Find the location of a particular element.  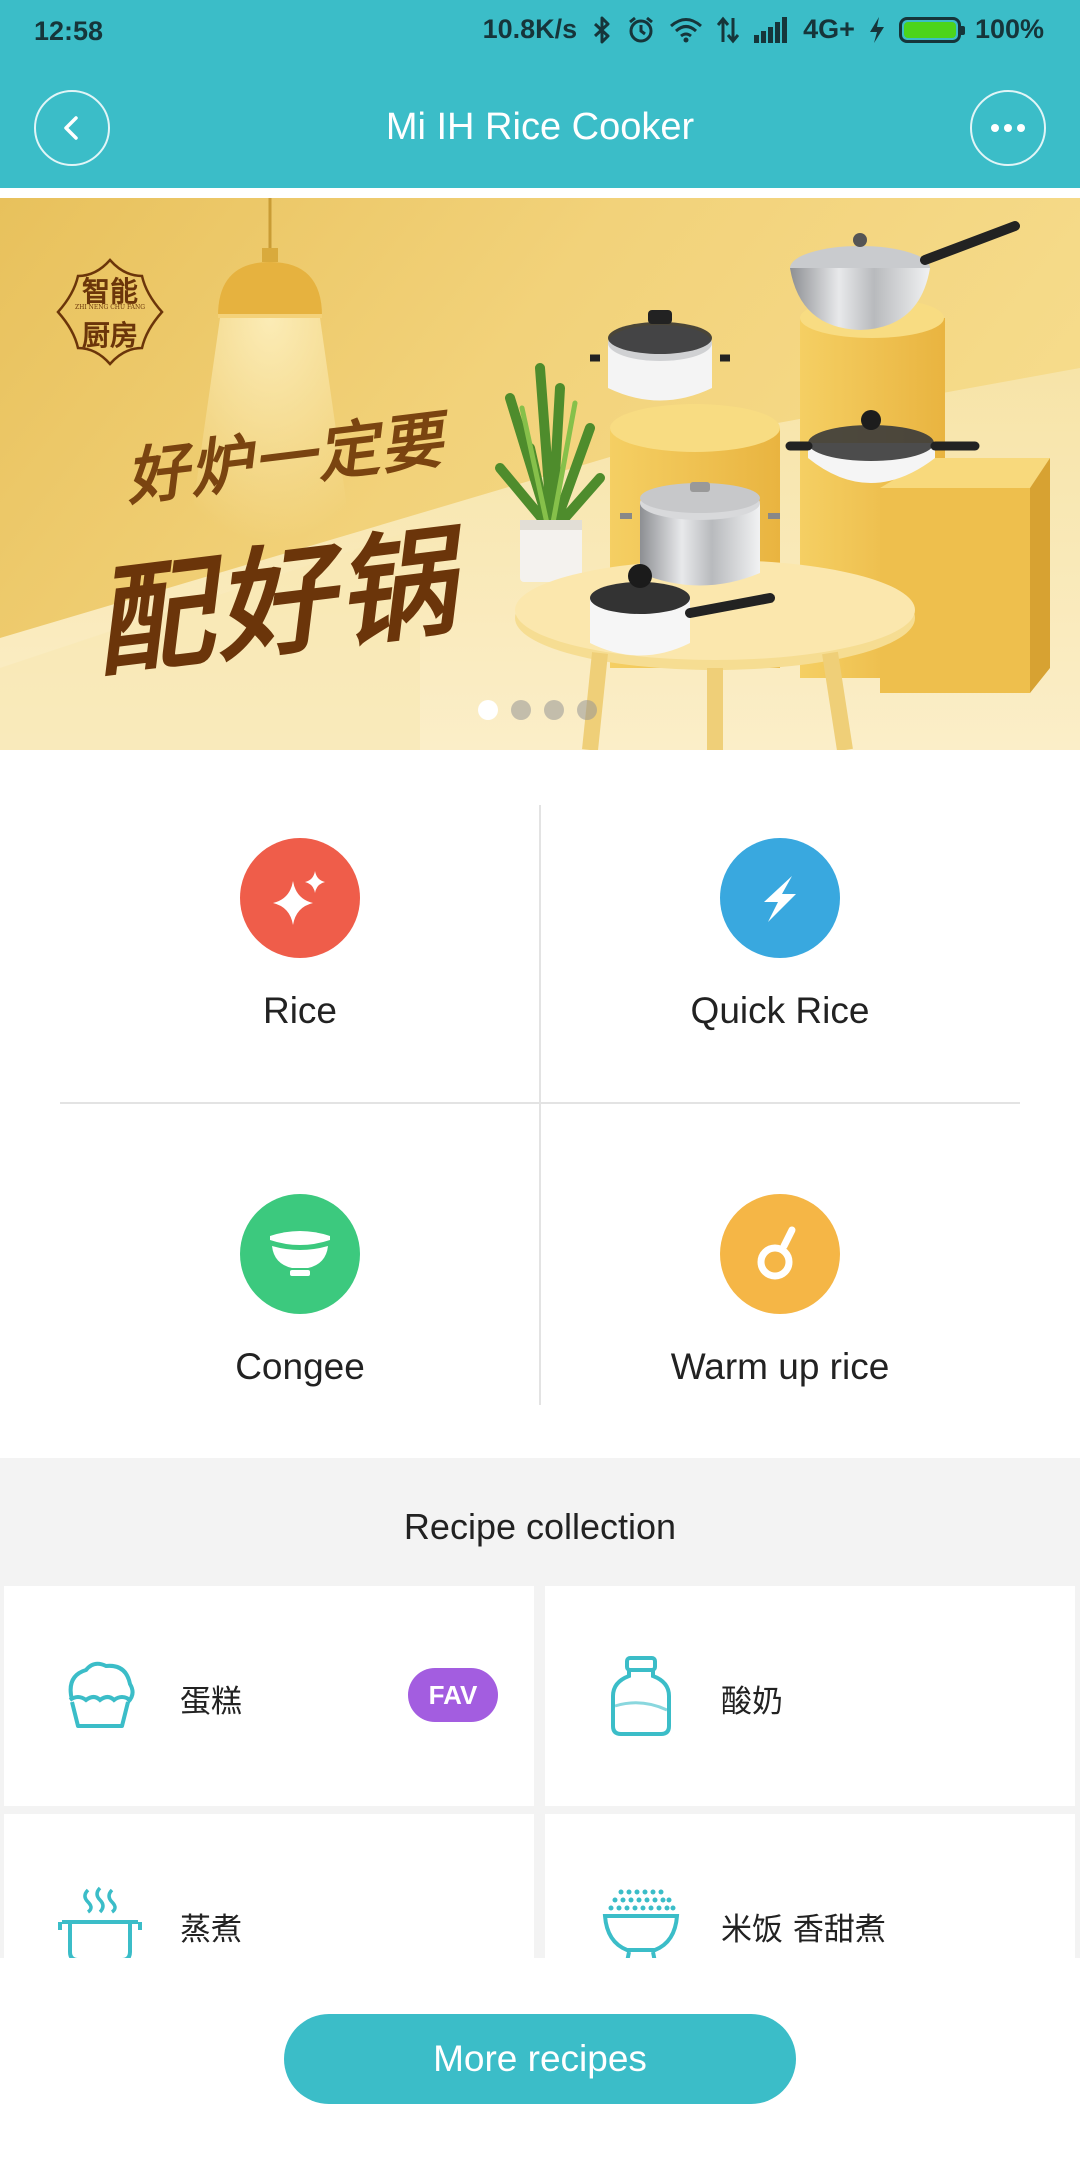

fav-badge: FAV is located at coordinates (453, 1695).